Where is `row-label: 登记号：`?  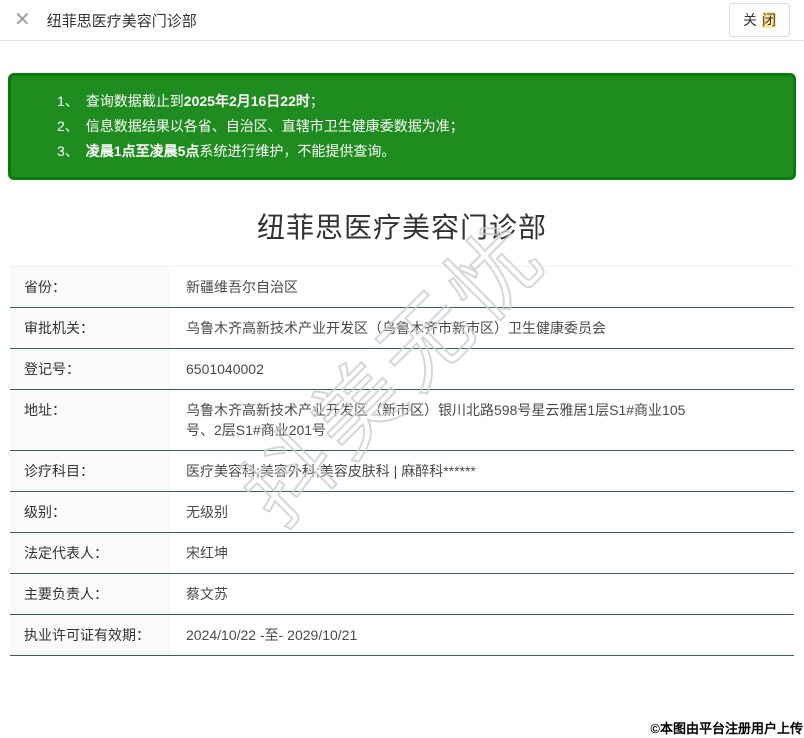 row-label: 登记号： is located at coordinates (90, 369).